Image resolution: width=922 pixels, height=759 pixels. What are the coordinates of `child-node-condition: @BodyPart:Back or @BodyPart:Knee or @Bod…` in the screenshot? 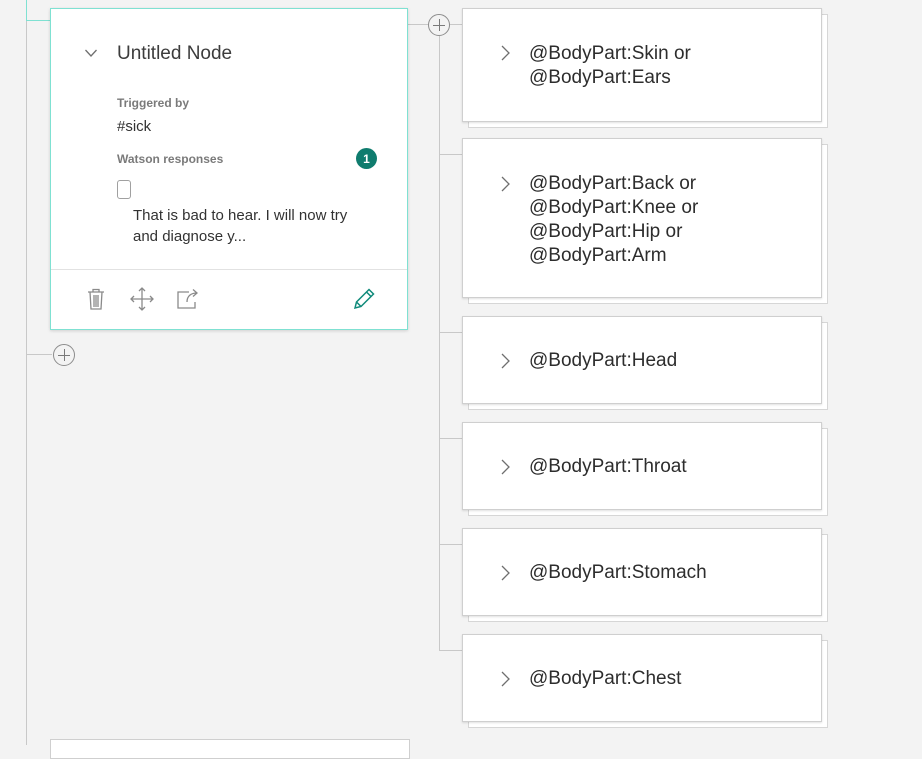 It's located at (614, 219).